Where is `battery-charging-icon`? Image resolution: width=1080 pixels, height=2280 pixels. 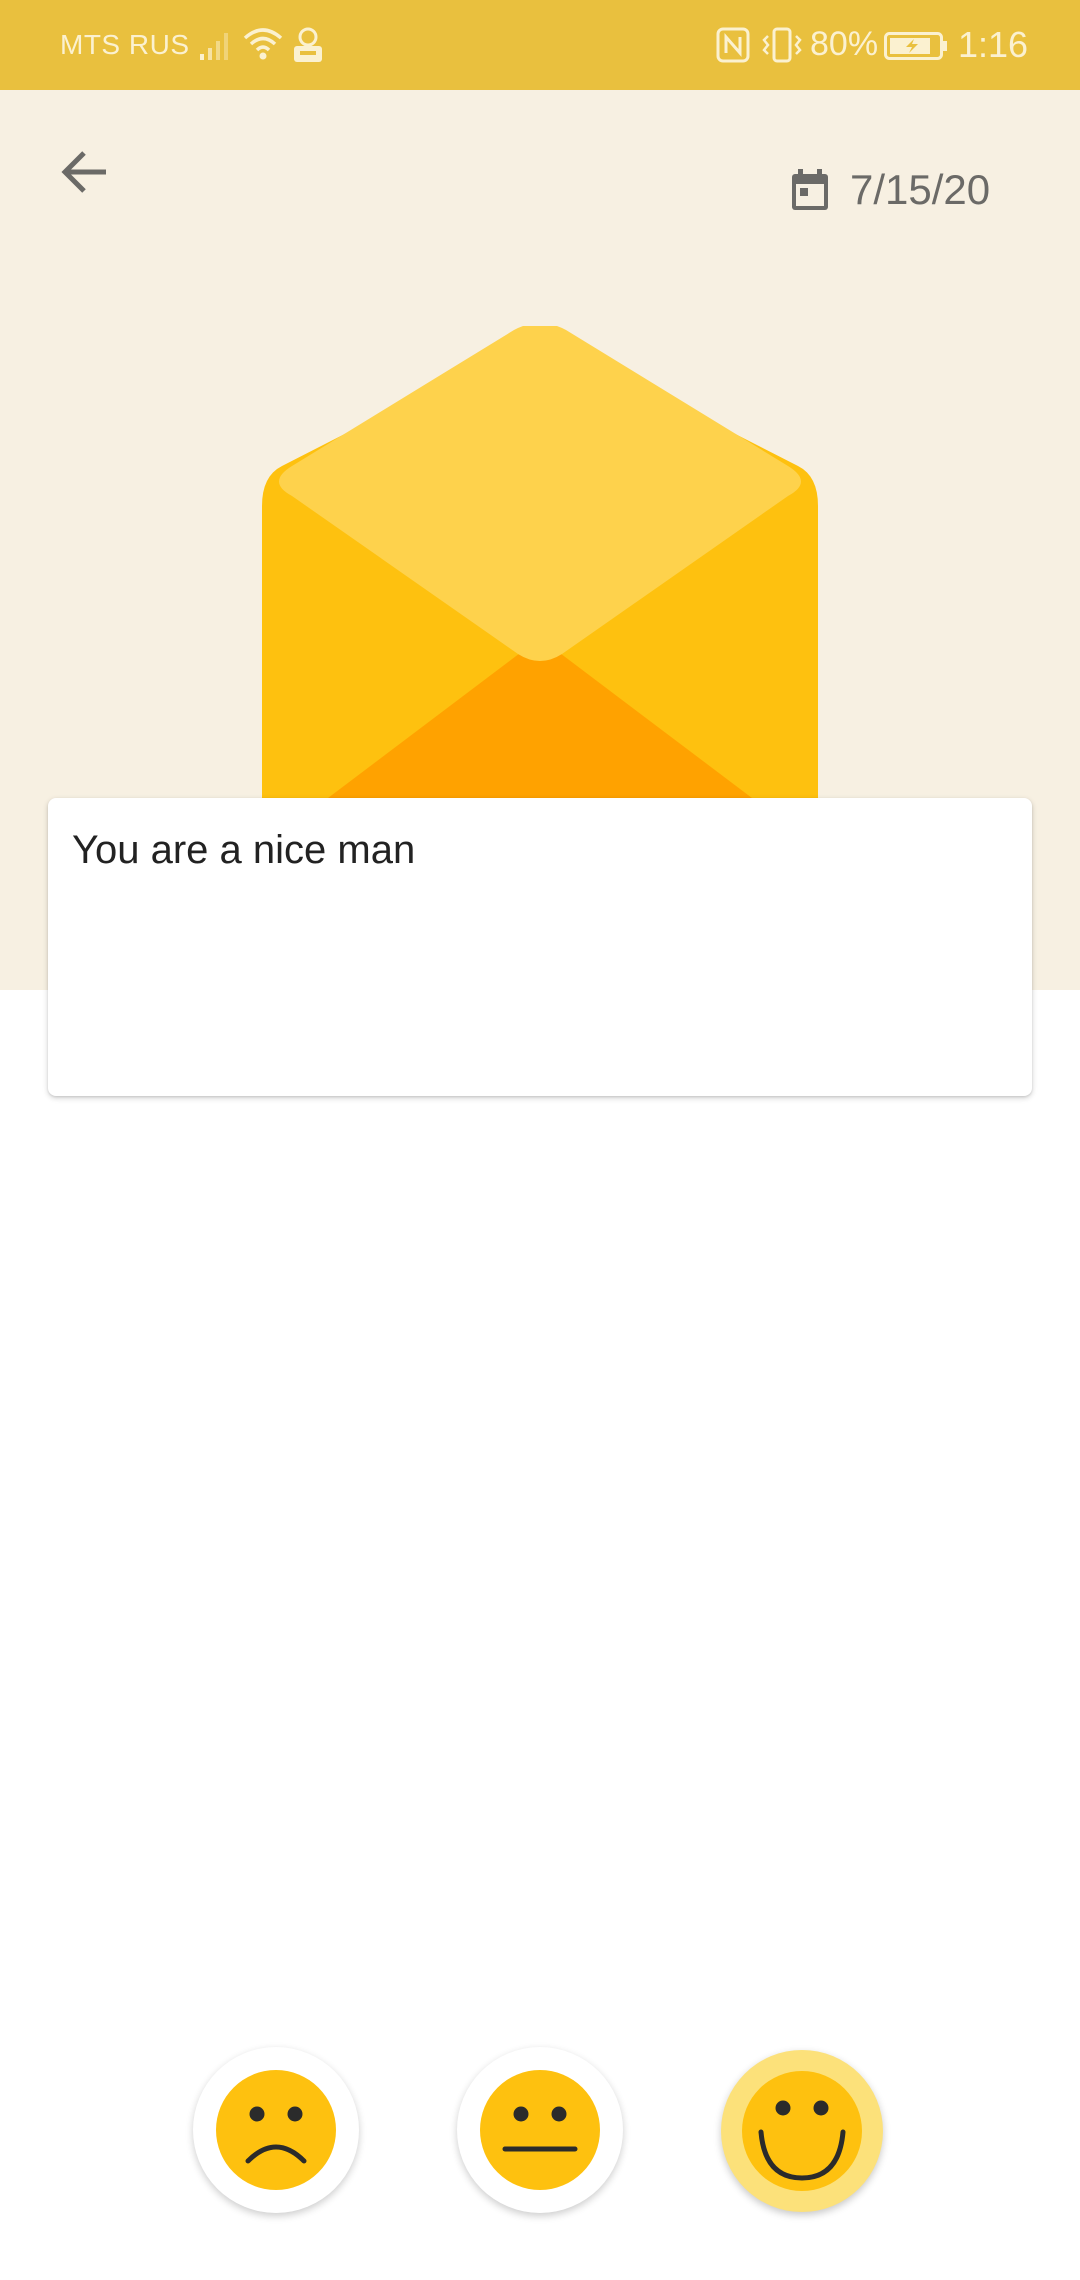
battery-charging-icon is located at coordinates (915, 46).